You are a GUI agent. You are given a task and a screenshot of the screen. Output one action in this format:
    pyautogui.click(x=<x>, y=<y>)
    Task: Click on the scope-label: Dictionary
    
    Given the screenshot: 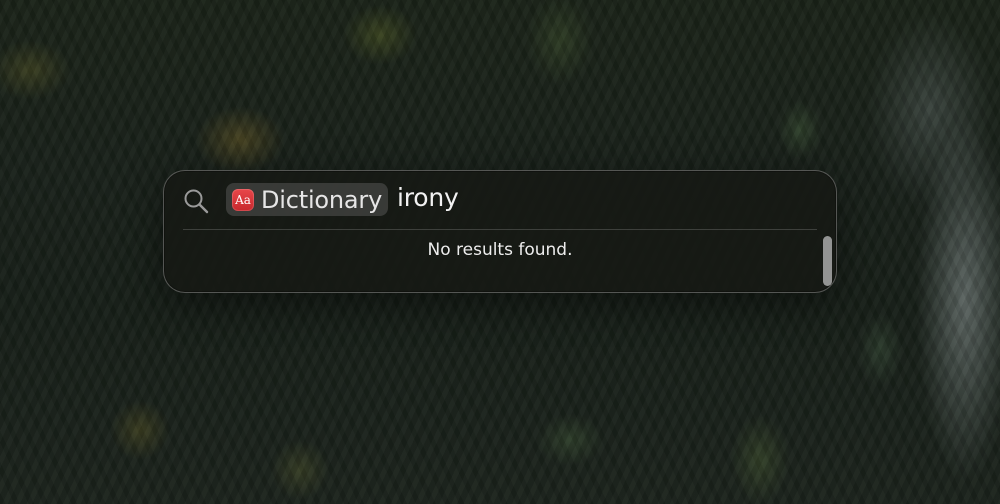 What is the action you would take?
    pyautogui.click(x=322, y=199)
    